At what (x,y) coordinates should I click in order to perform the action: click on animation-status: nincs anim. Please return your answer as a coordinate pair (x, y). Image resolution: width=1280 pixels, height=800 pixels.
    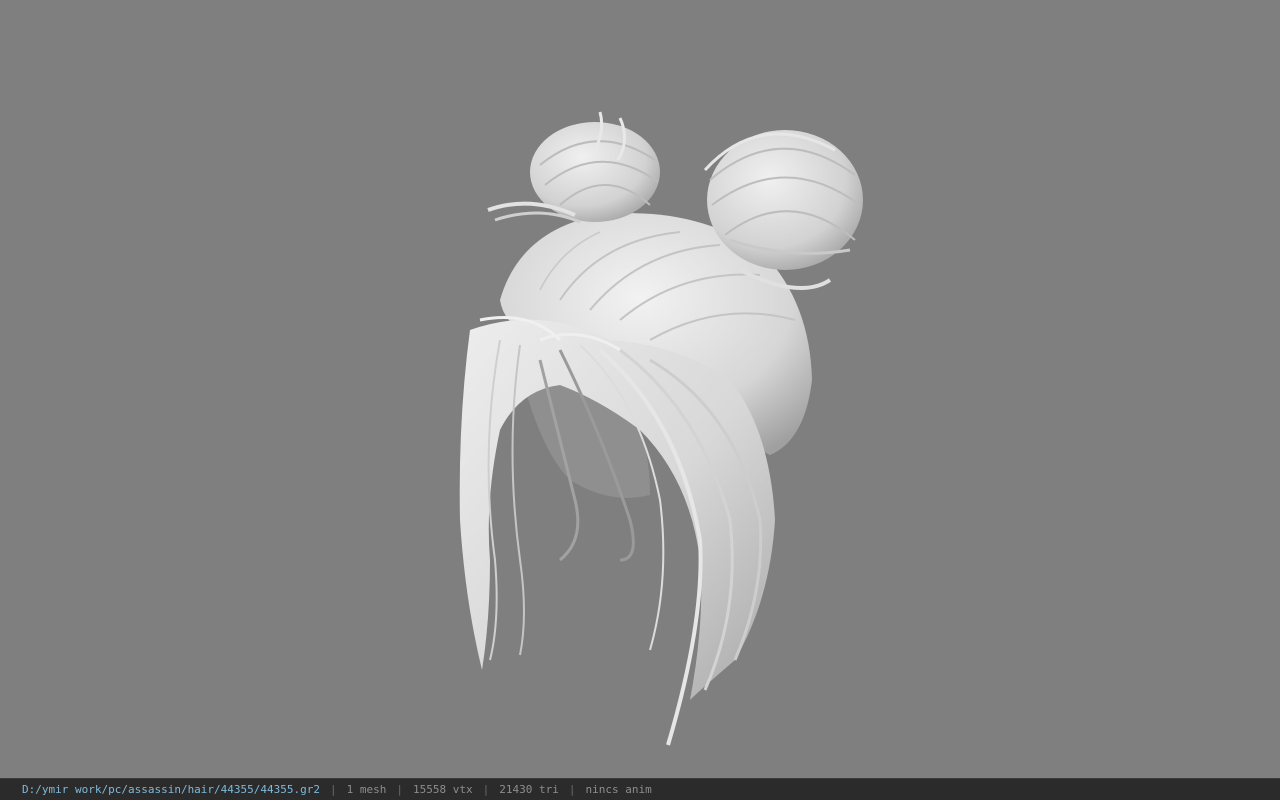
    Looking at the image, I should click on (618, 789).